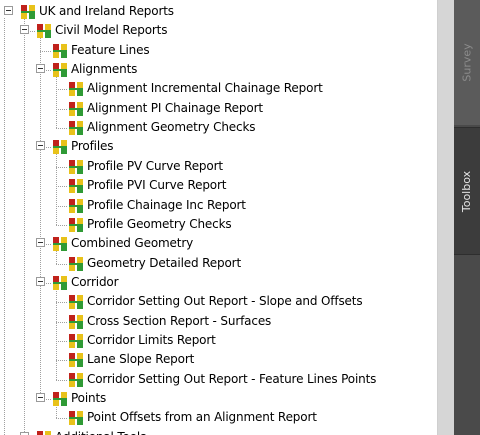 This screenshot has width=480, height=435. What do you see at coordinates (445, 217) in the screenshot?
I see `tree-scrollbar` at bounding box center [445, 217].